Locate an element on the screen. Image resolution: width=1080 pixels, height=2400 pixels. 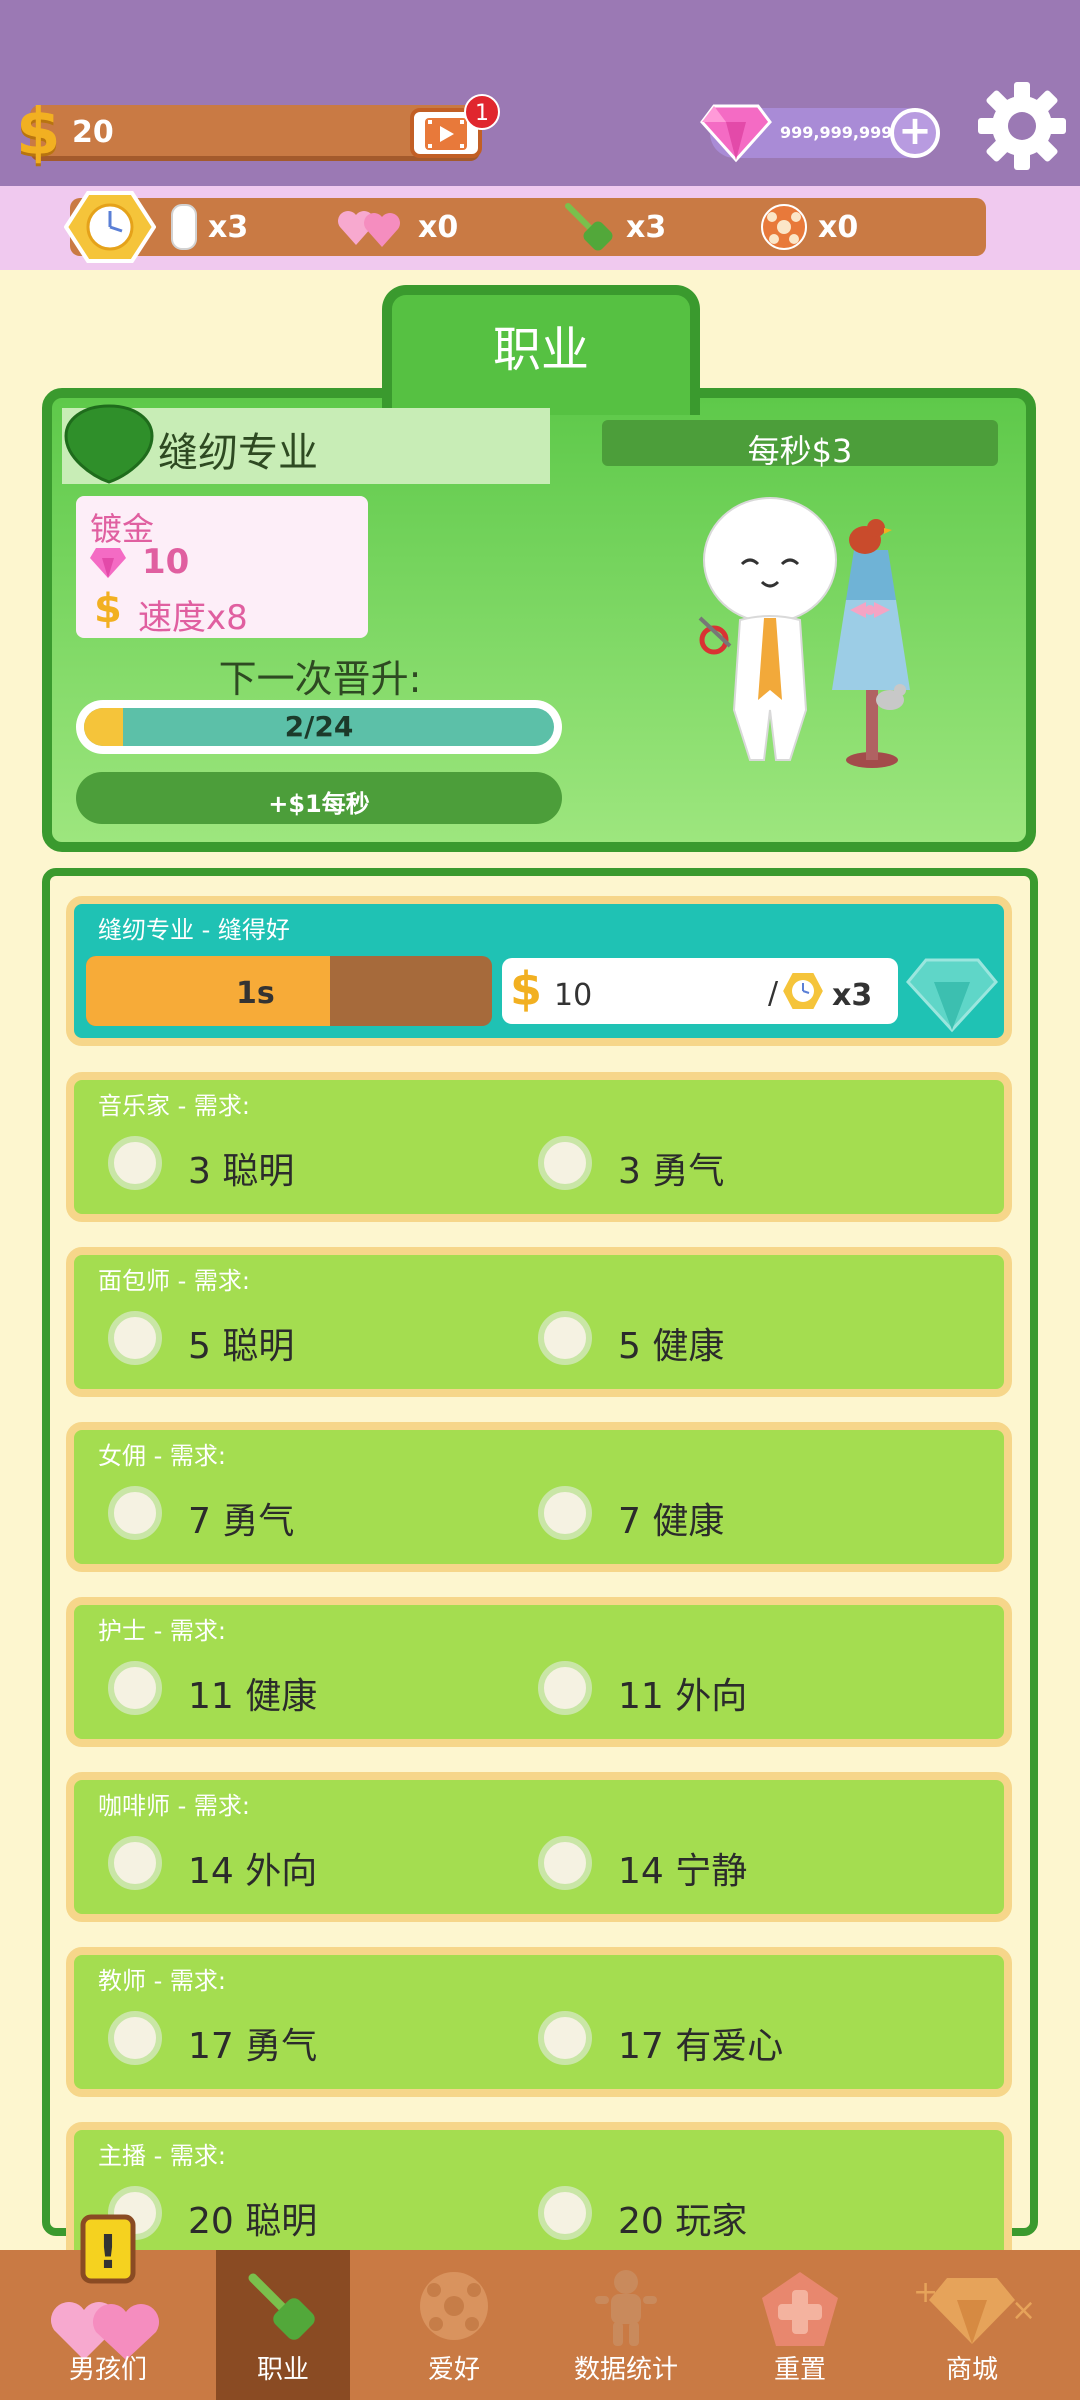
job-requirement-title: 女佣 - 需求: is located at coordinates (162, 1456).